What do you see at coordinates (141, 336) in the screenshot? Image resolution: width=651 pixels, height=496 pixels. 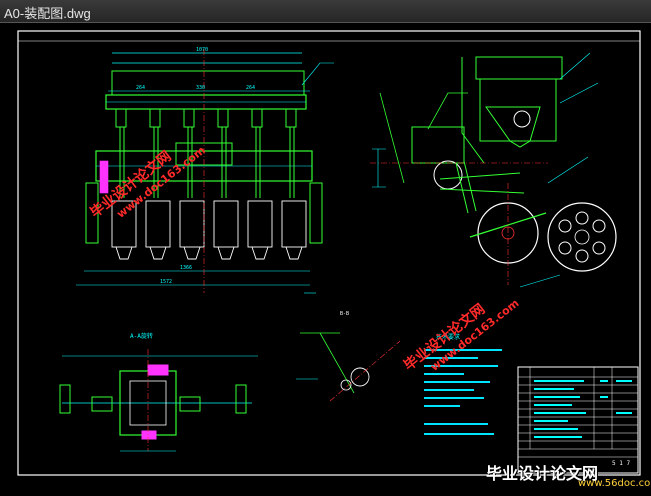 I see `section-a-a-label: A-A旋转` at bounding box center [141, 336].